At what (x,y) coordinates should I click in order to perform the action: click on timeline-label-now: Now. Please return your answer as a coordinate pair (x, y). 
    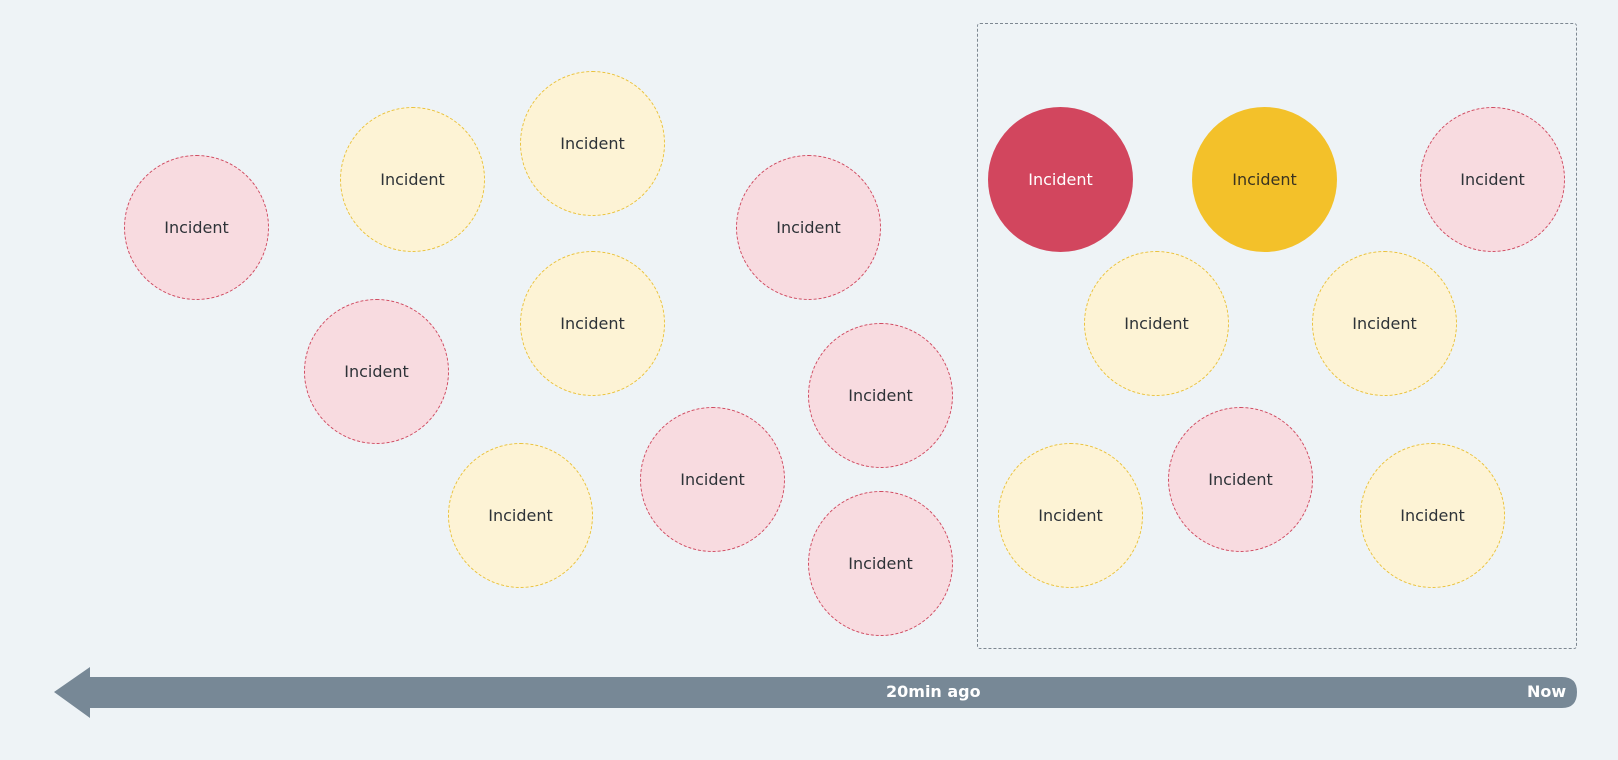
    Looking at the image, I should click on (1547, 691).